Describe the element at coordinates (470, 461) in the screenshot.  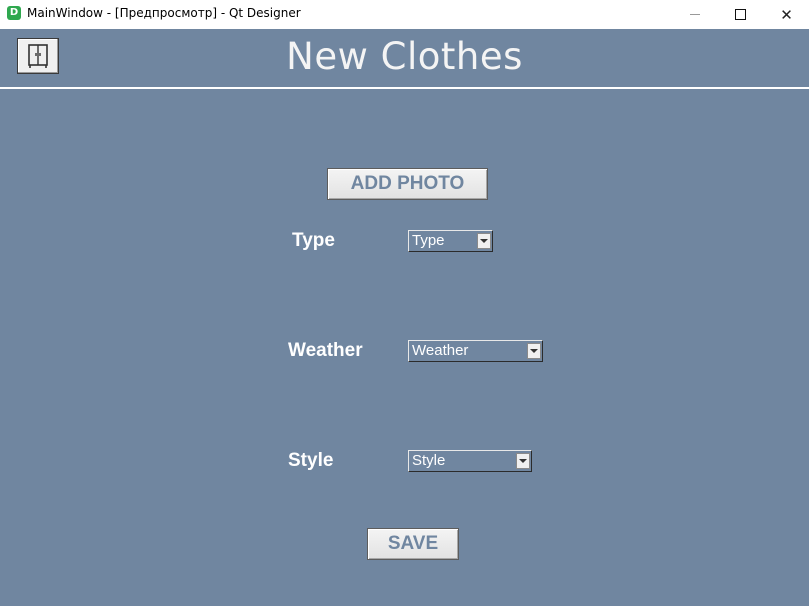
I see `style-combobox: Style` at that location.